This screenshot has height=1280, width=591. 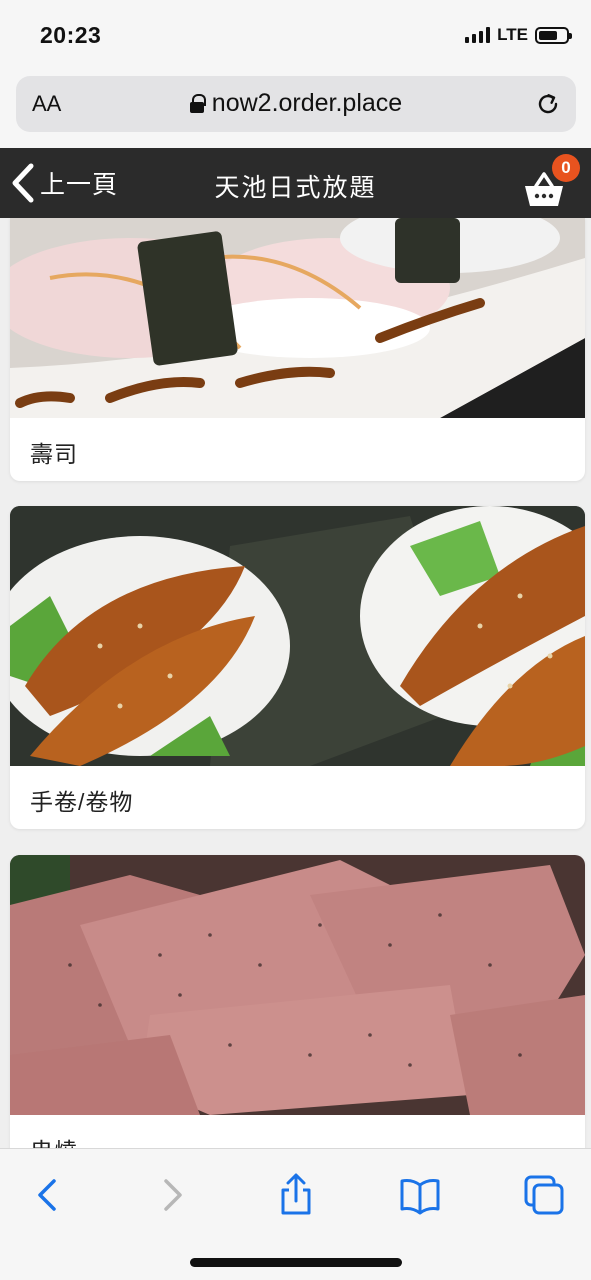 I want to click on cart-count-badge: 0, so click(x=566, y=168).